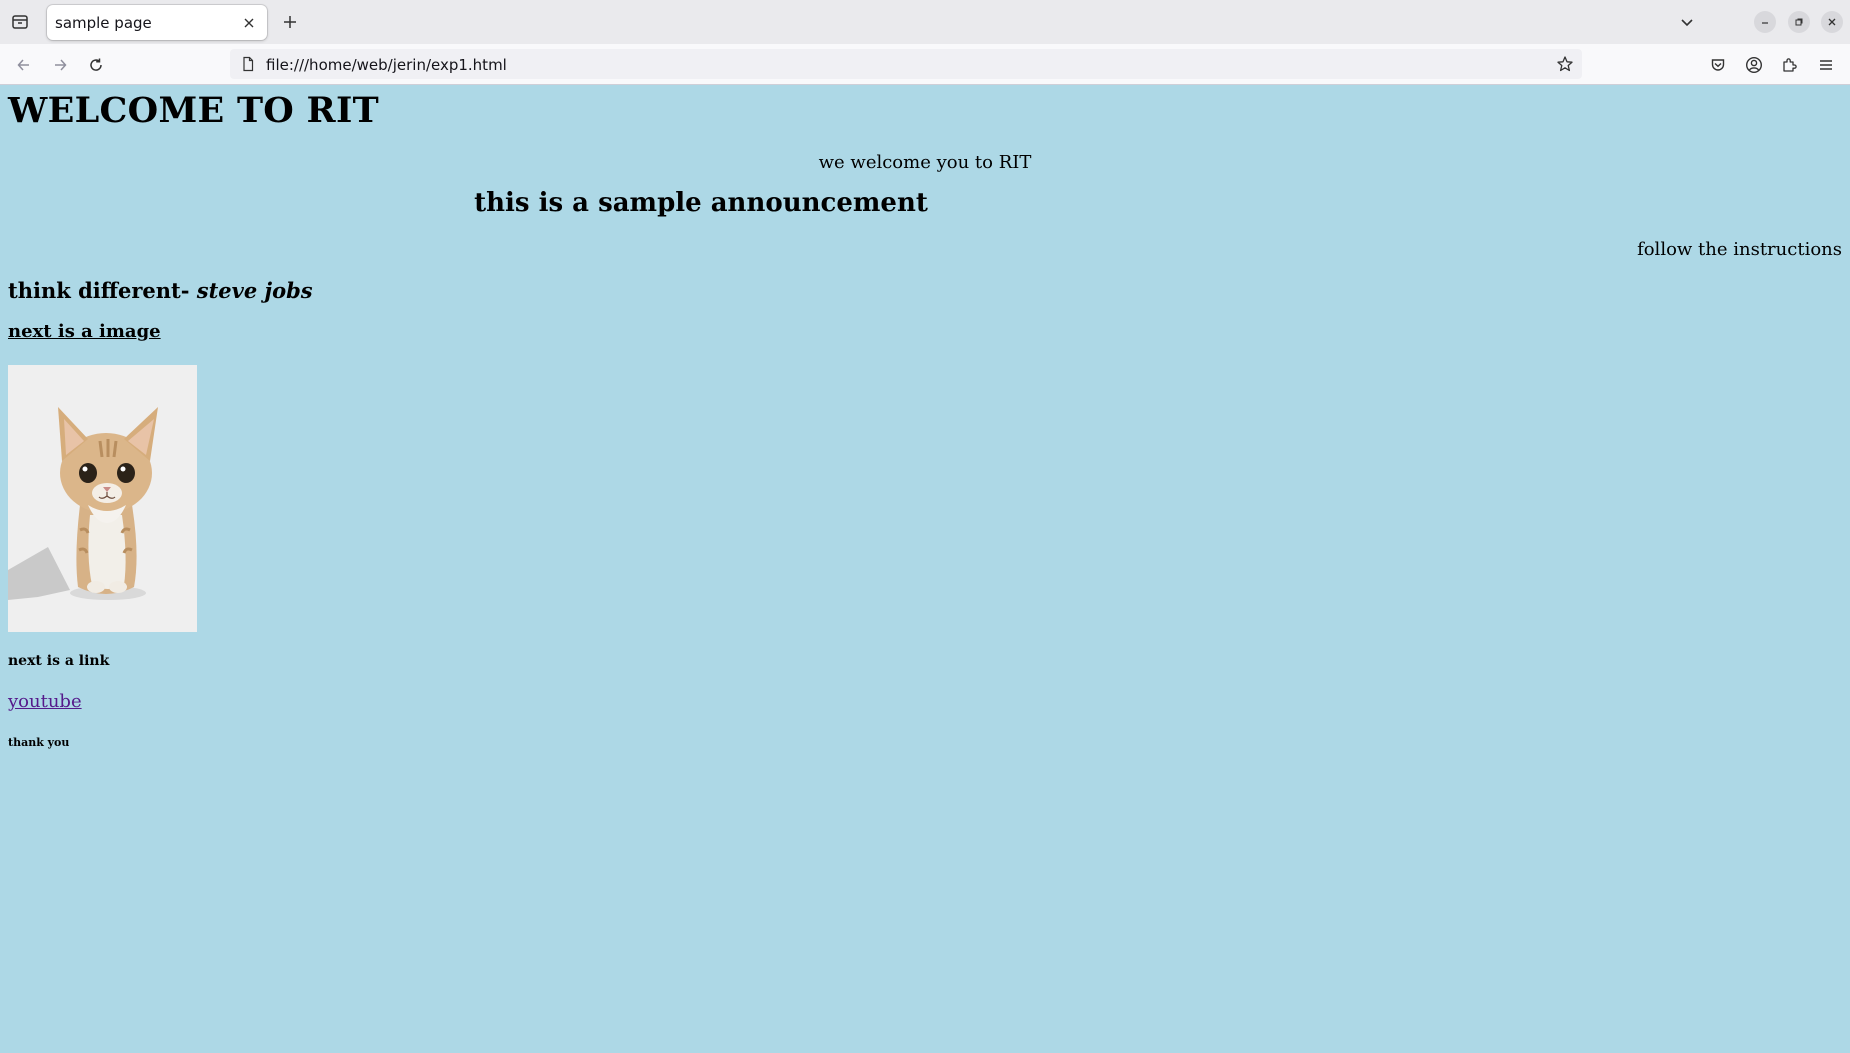 The width and height of the screenshot is (1850, 1053). I want to click on star-icon, so click(1565, 64).